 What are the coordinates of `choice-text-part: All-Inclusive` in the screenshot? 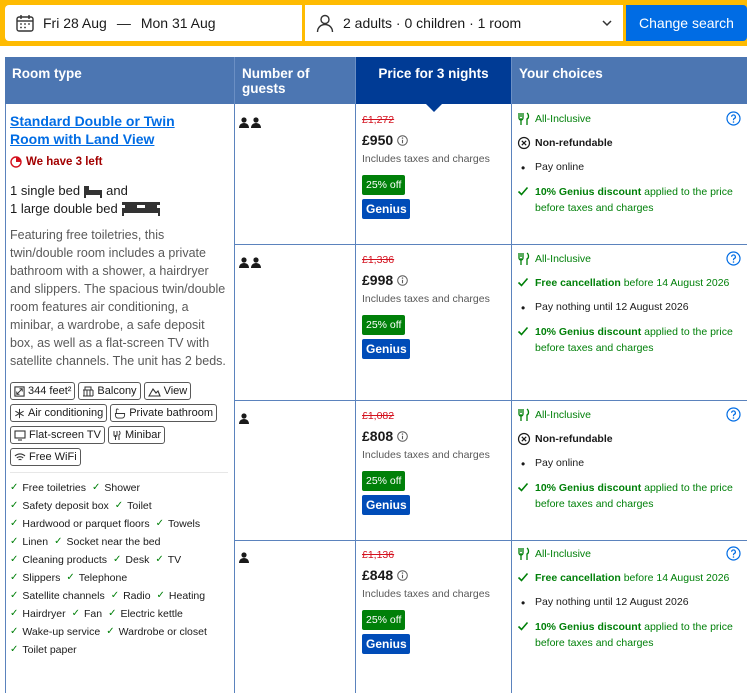 It's located at (563, 119).